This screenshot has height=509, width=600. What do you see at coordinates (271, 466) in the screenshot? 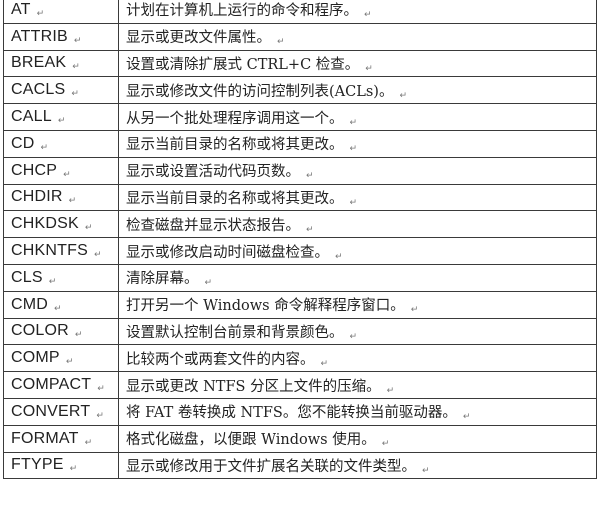
I see `command-description: 显示或修改用于文件扩展名关联的文件类型。` at bounding box center [271, 466].